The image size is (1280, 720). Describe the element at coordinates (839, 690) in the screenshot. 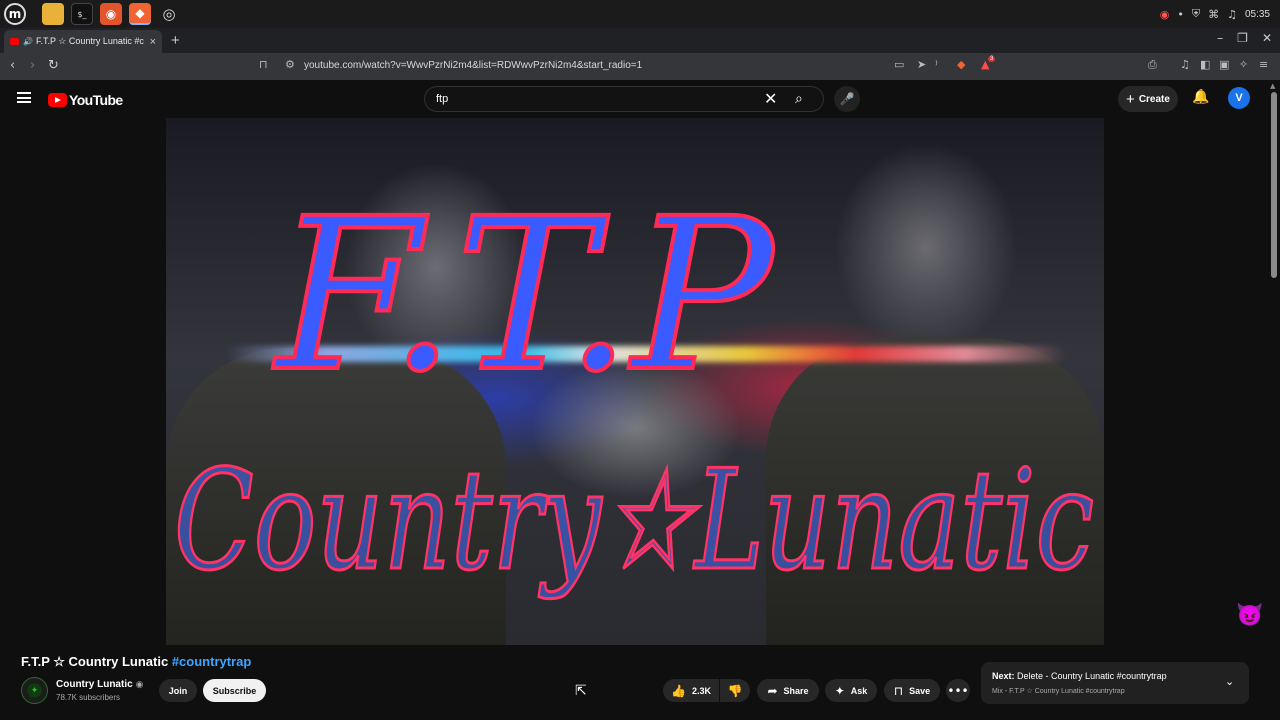

I see `sparkle-icon: ✦` at that location.